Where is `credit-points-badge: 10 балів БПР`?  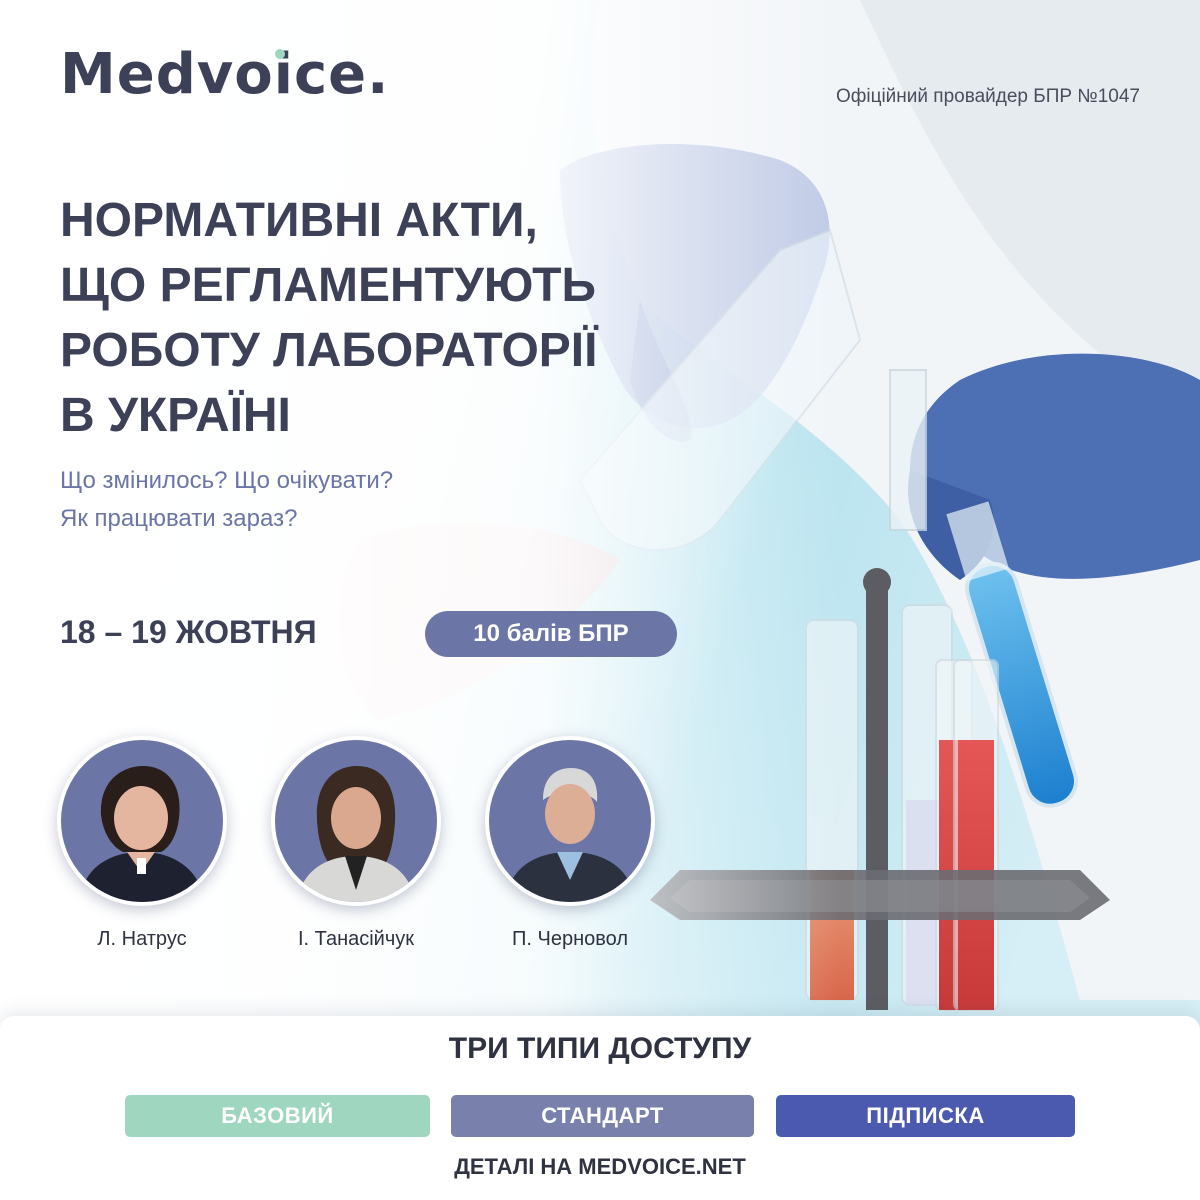
credit-points-badge: 10 балів БПР is located at coordinates (551, 634).